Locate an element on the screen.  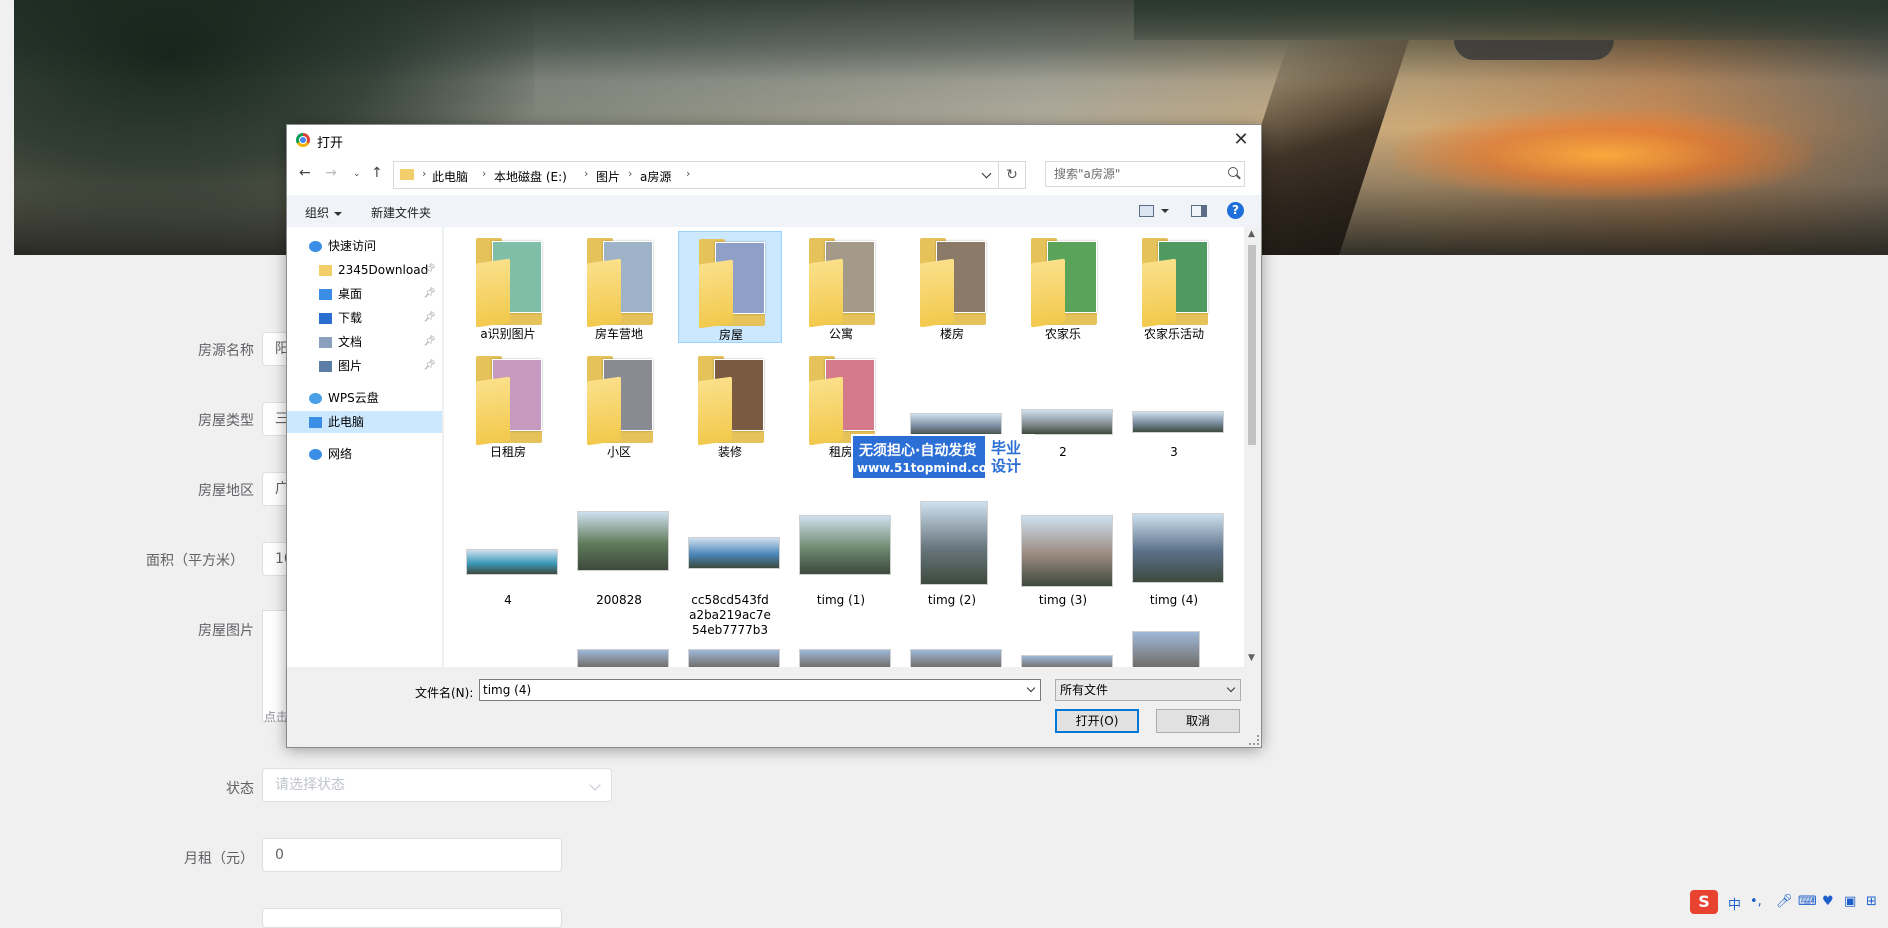
file-item: timg (1) is located at coordinates (841, 553).